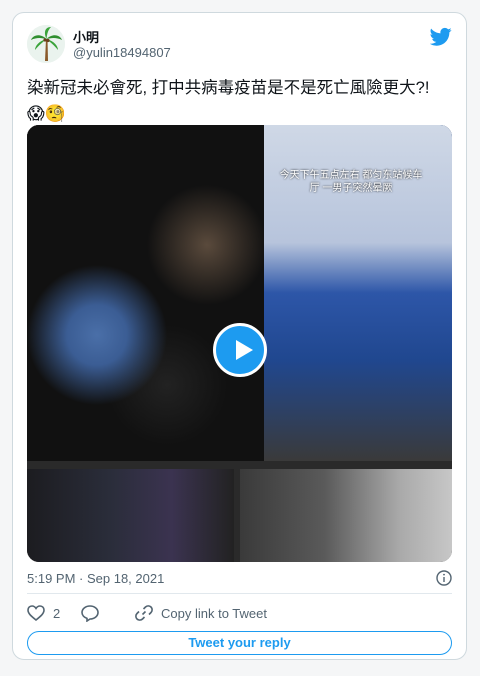  What do you see at coordinates (441, 37) in the screenshot?
I see `twitter-bird-icon` at bounding box center [441, 37].